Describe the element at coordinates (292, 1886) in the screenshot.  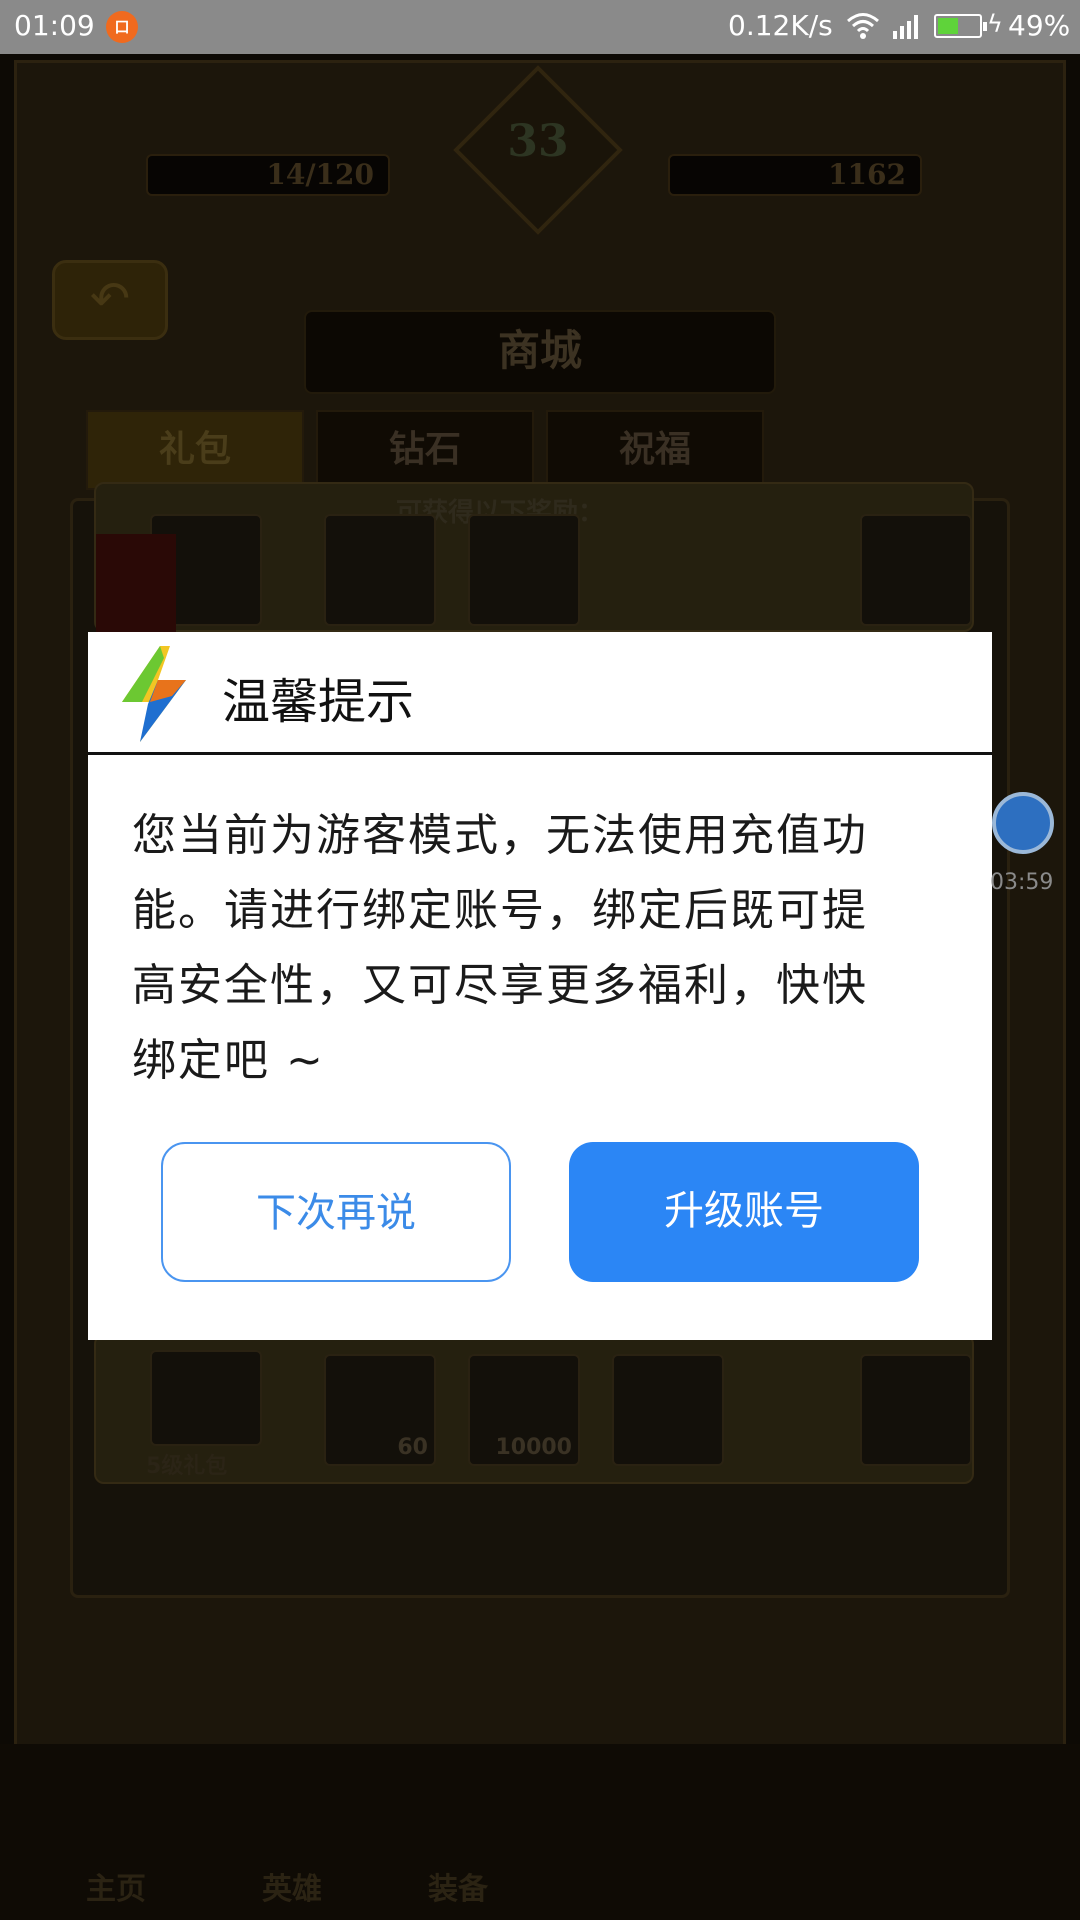
I see `nav-hero: 英雄` at that location.